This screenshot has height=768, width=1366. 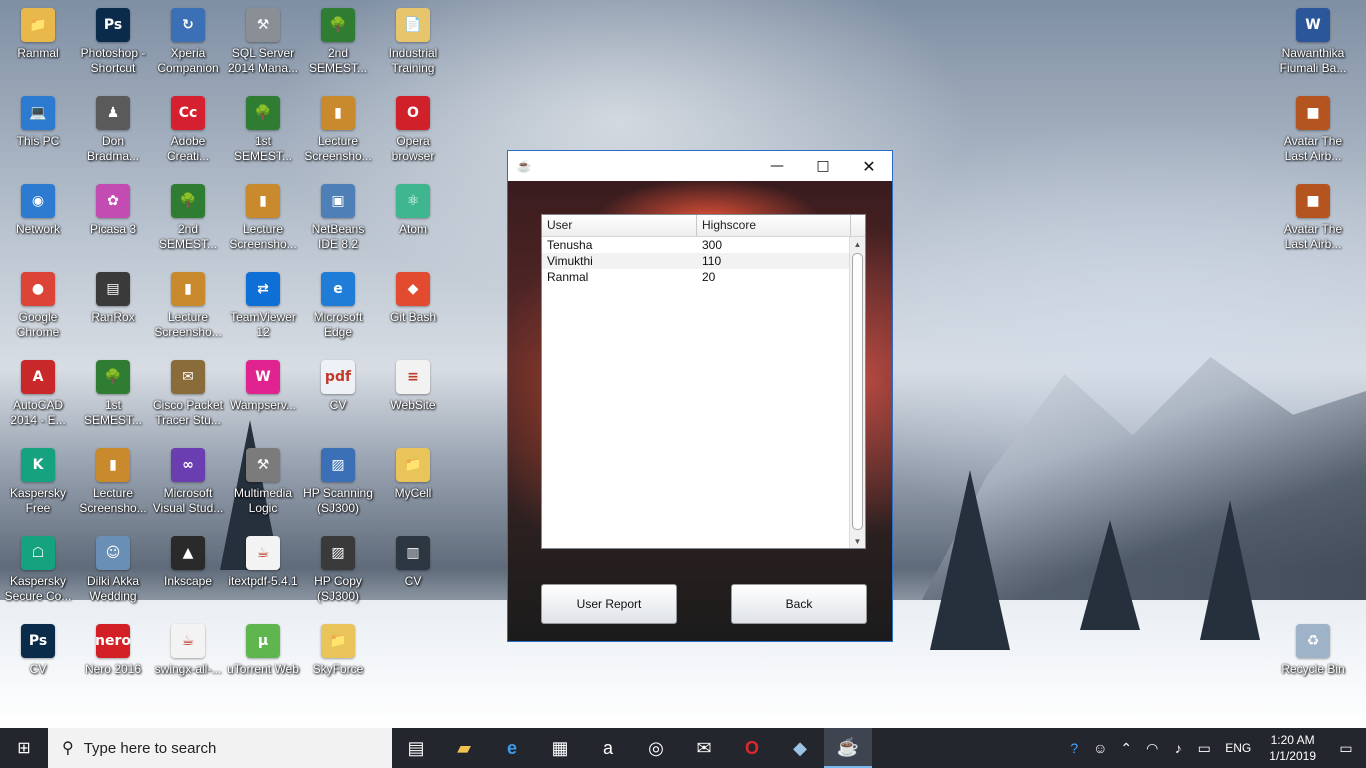 I want to click on desktop-icon: O Opera browser, so click(x=413, y=130).